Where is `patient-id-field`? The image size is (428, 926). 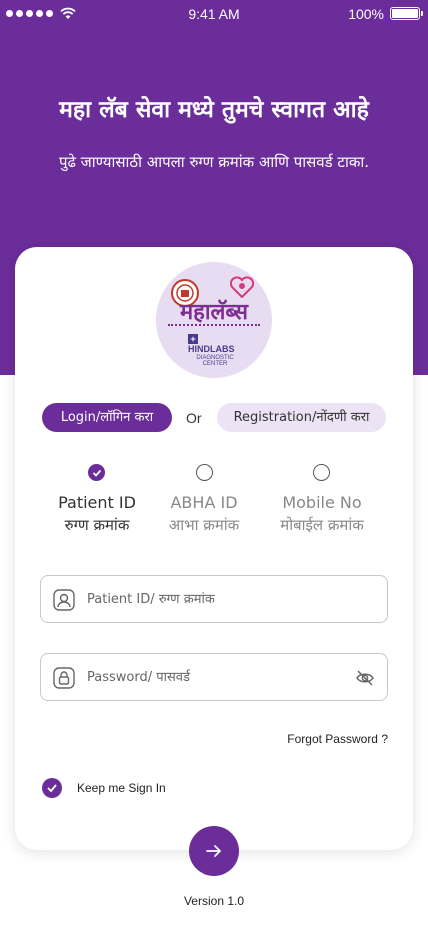
patient-id-field is located at coordinates (214, 599).